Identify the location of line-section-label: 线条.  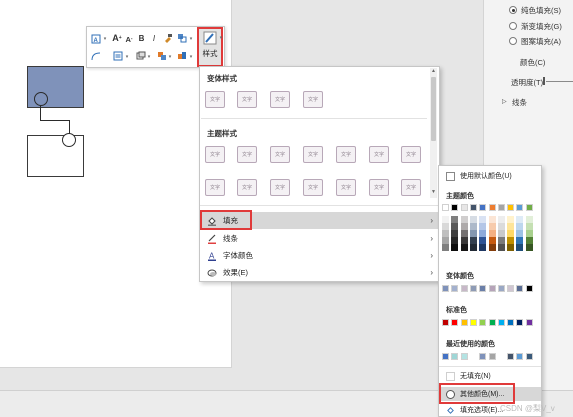
(519, 102).